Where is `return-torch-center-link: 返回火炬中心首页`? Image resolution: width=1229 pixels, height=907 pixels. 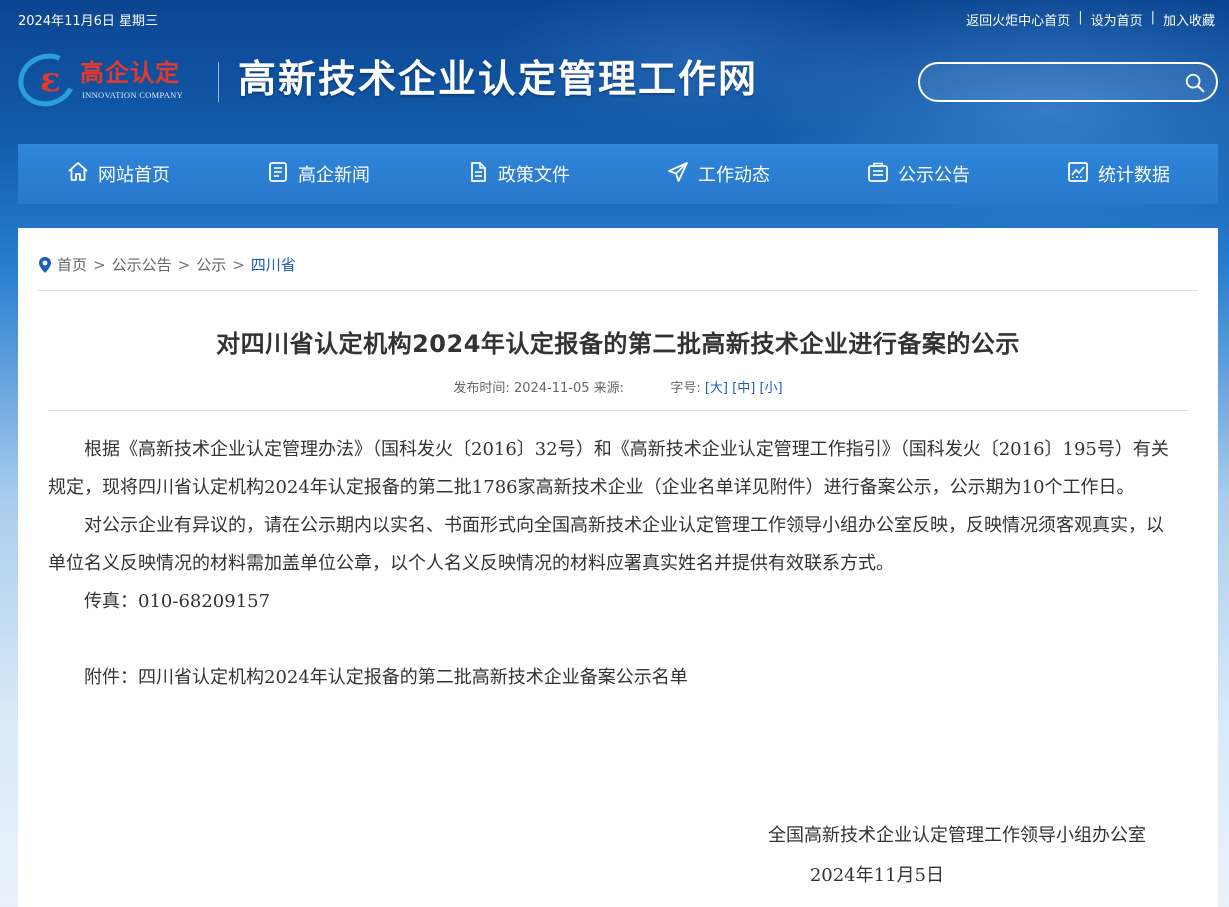 return-torch-center-link: 返回火炬中心首页 is located at coordinates (1018, 19).